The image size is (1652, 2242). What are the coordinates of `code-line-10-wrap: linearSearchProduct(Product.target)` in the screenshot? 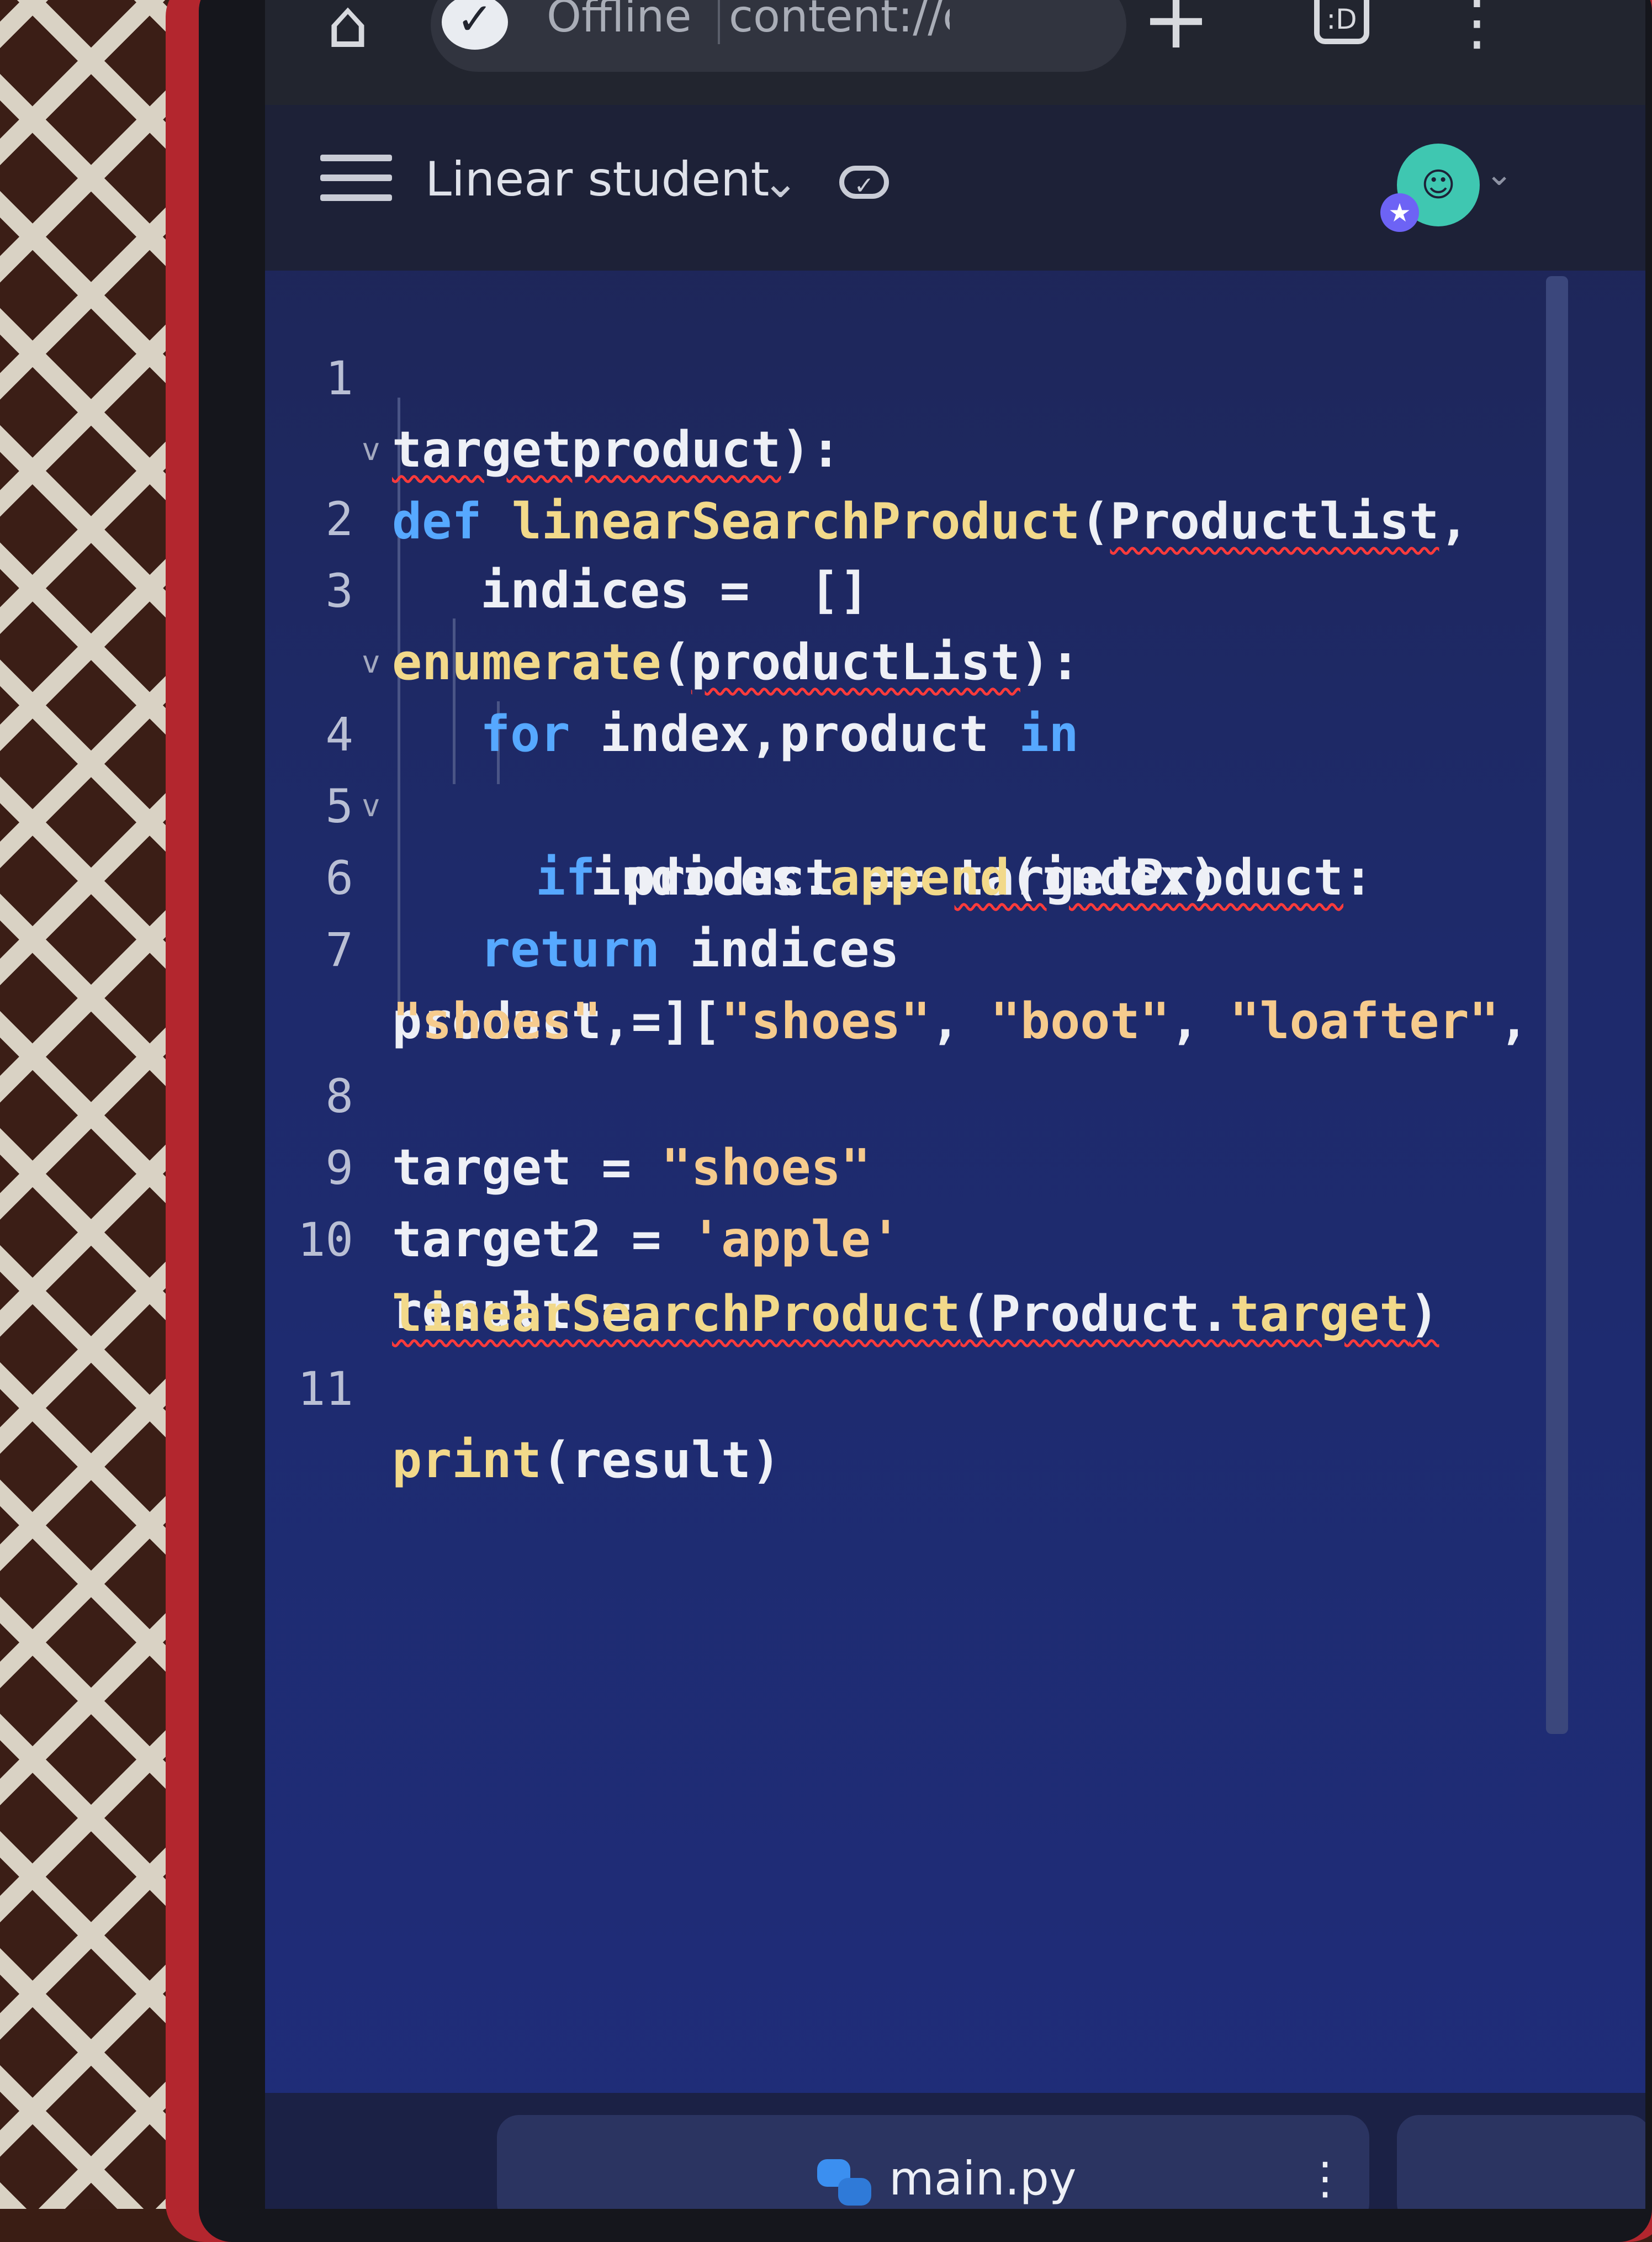 It's located at (900, 1275).